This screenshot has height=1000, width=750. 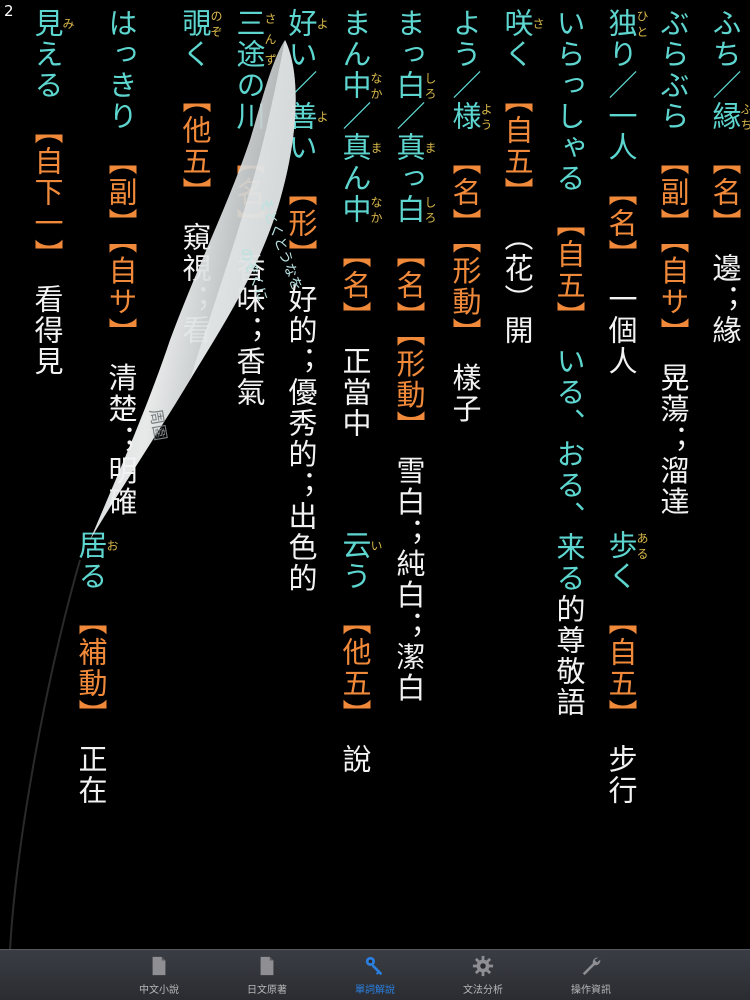 I want to click on vocab-entry: 好よい／善よい【形】好的；優秀的；出色的, so click(x=305, y=301).